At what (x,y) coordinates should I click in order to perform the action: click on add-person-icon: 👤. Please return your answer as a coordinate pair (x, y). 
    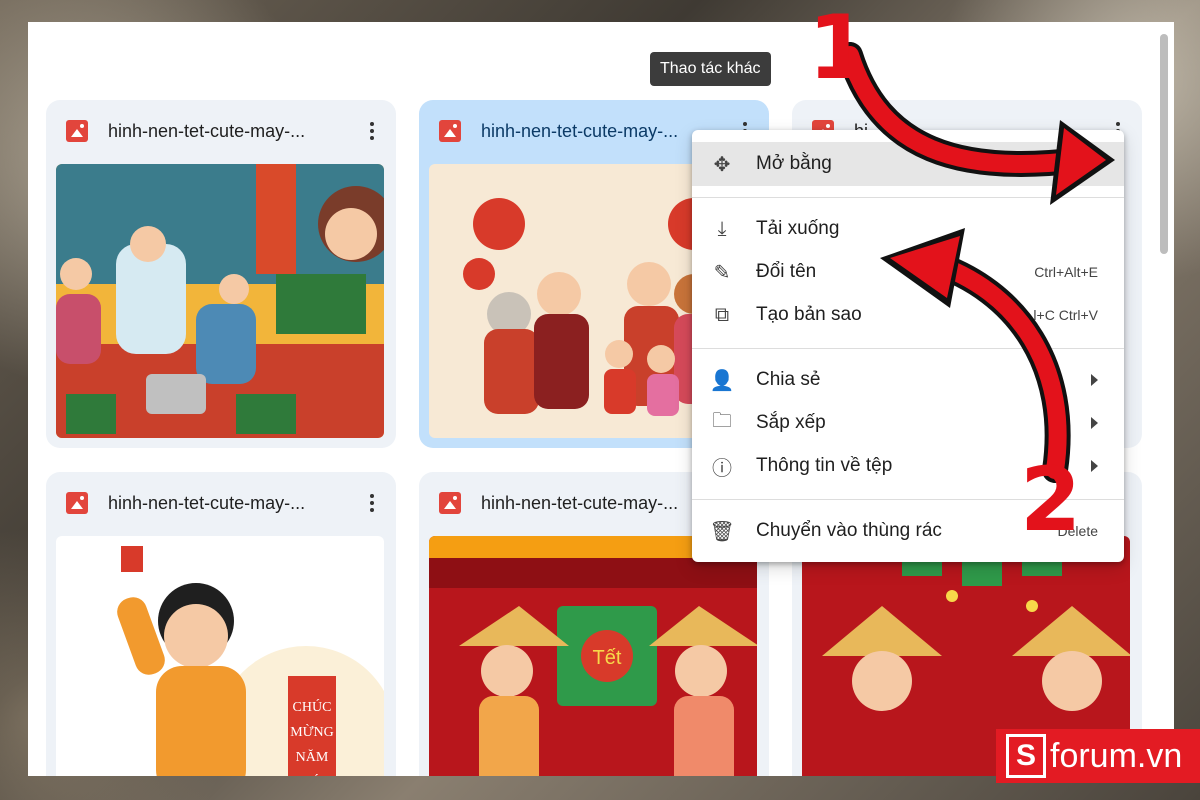
    Looking at the image, I should click on (722, 380).